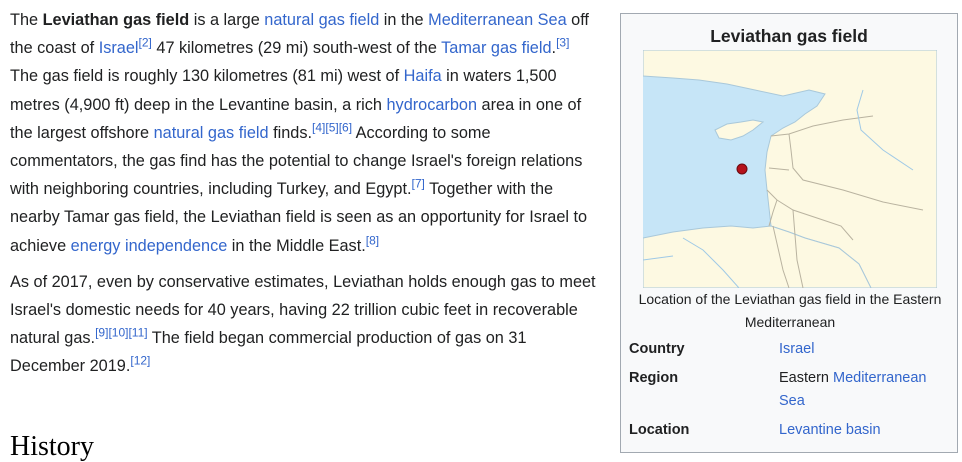 The image size is (962, 462). I want to click on reference-link: [11], so click(137, 333).